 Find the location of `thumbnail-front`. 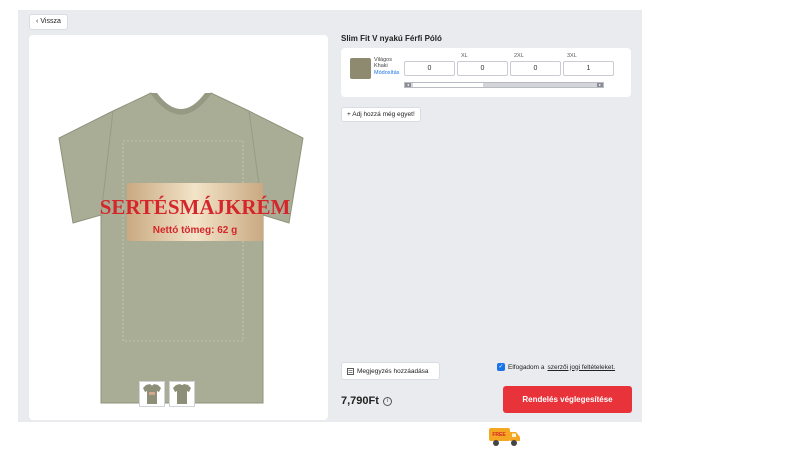

thumbnail-front is located at coordinates (152, 394).